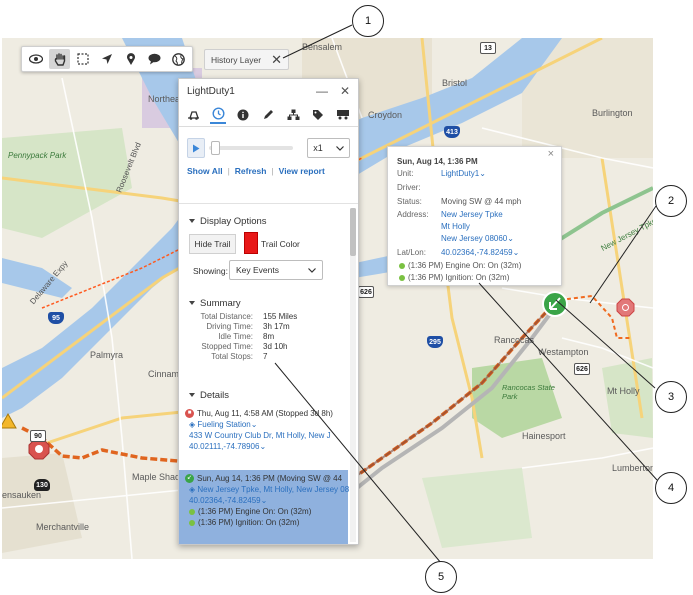 The image size is (693, 595). What do you see at coordinates (220, 303) in the screenshot?
I see `summary-heading: Summary` at bounding box center [220, 303].